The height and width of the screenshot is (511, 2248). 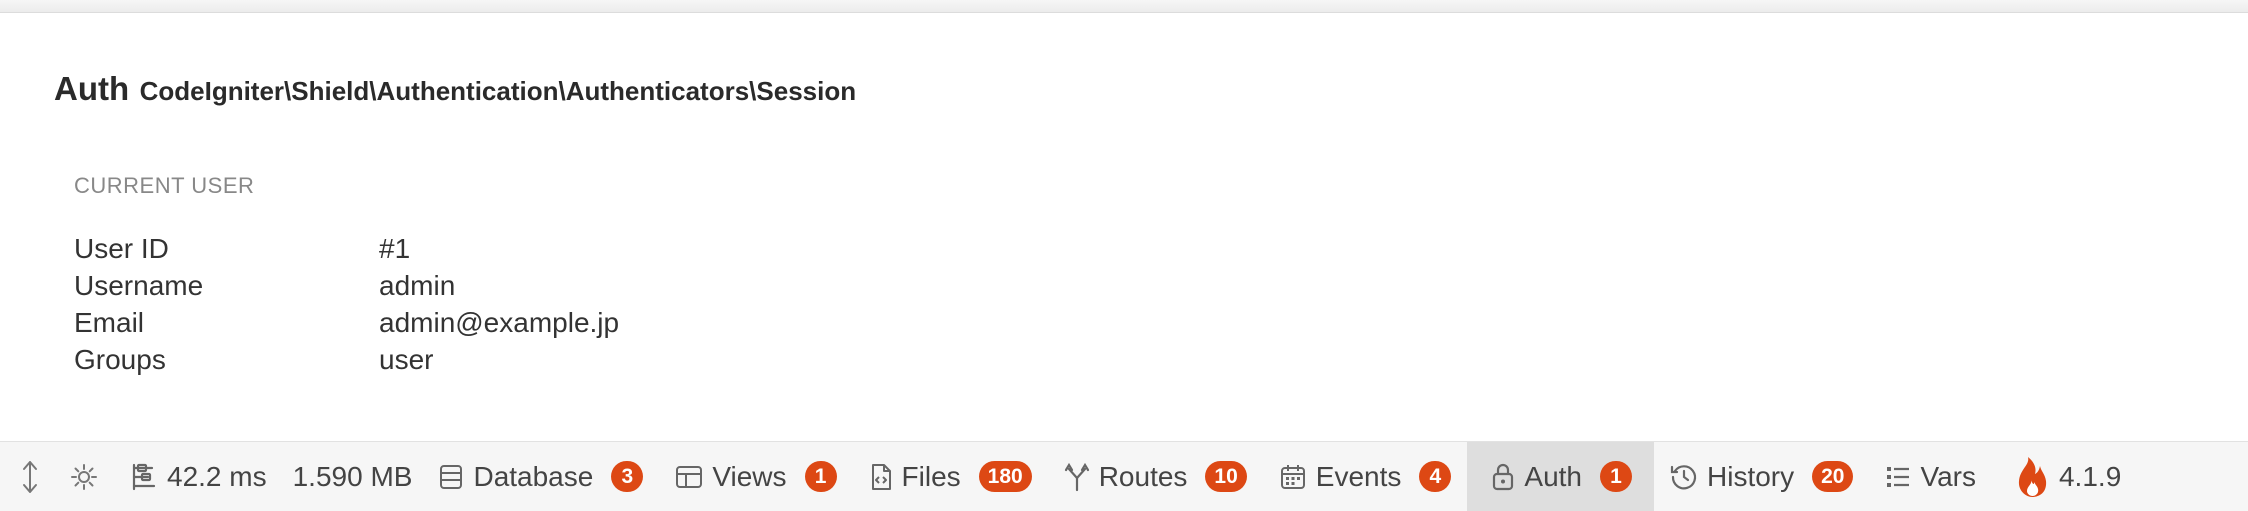 I want to click on timeline-button: 42.2 ms, so click(x=198, y=476).